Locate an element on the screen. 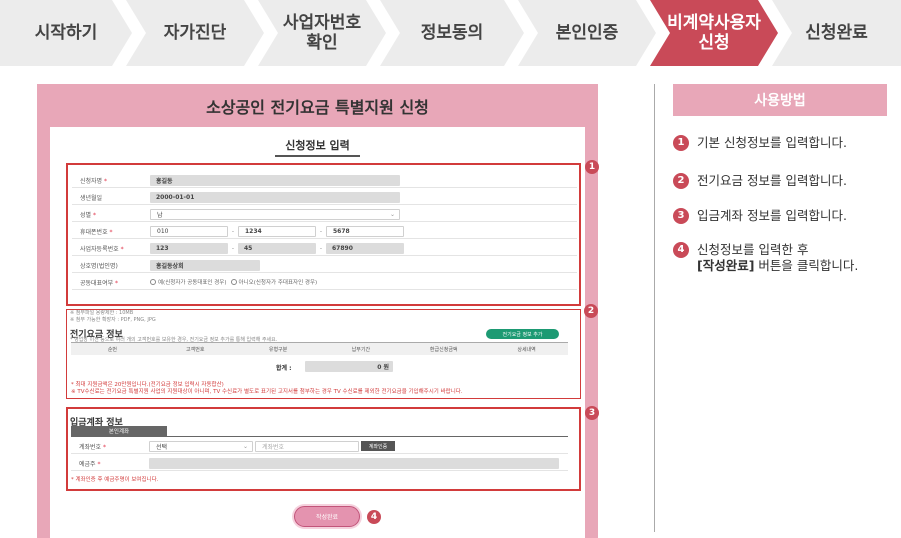 This screenshot has height=538, width=901. row-holder: 예금주 * is located at coordinates (319, 463).